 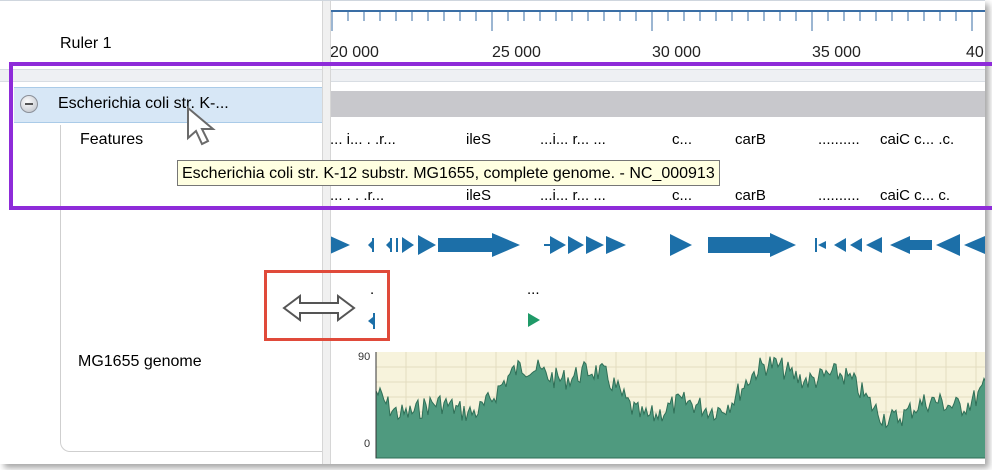 I want to click on feature-arrow-caiC, so click(x=911, y=245).